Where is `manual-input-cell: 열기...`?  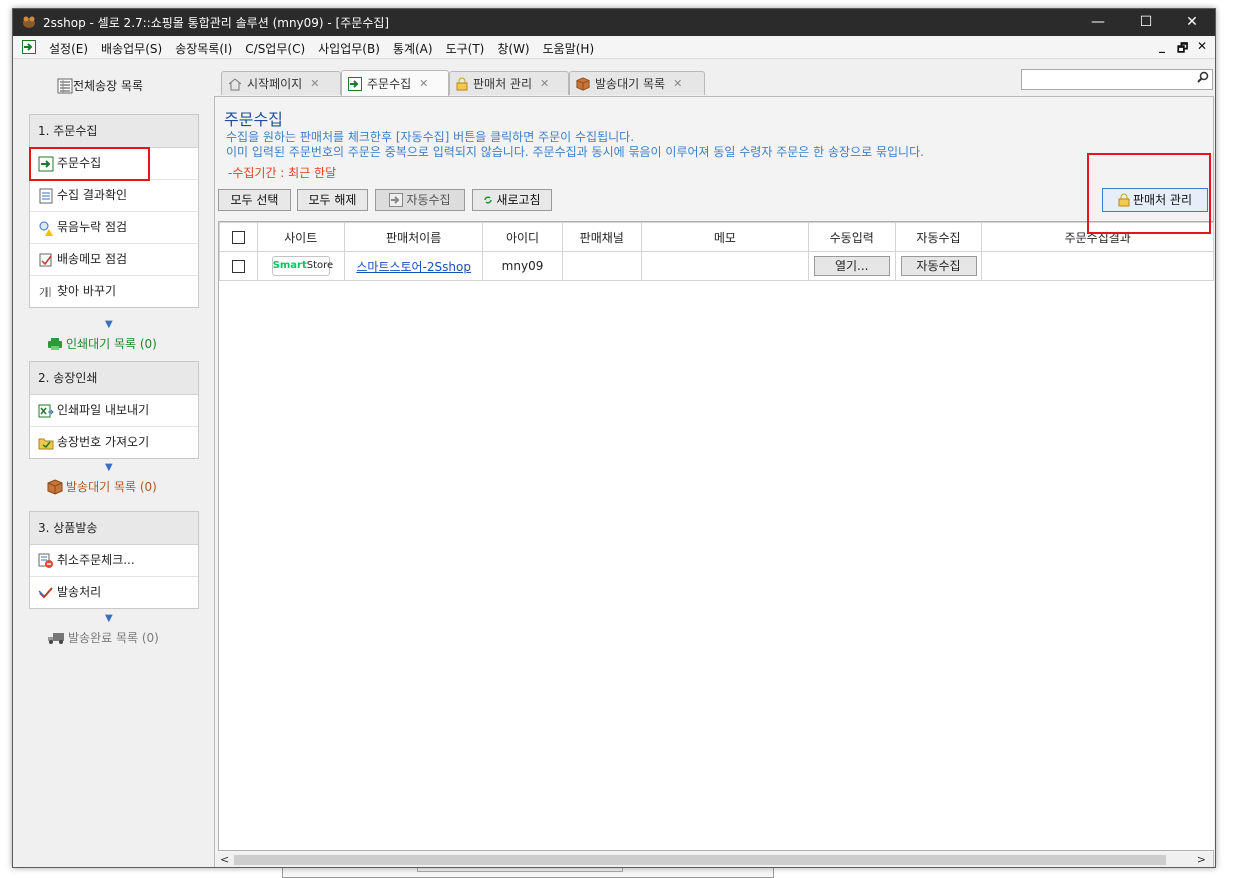 manual-input-cell: 열기... is located at coordinates (851, 266).